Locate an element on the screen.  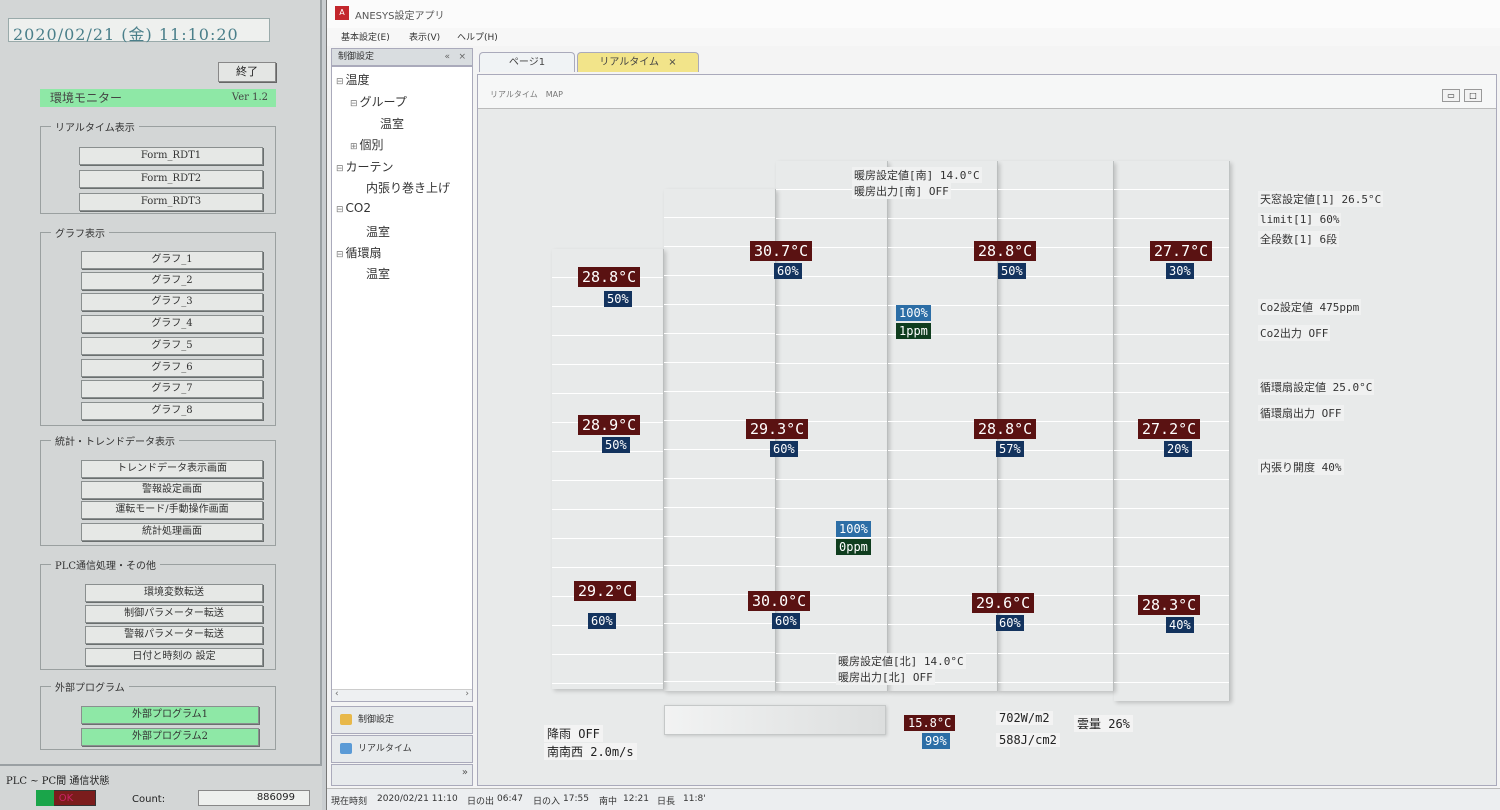
roof-vent-limit: limit[1] 60% is located at coordinates (1300, 219).